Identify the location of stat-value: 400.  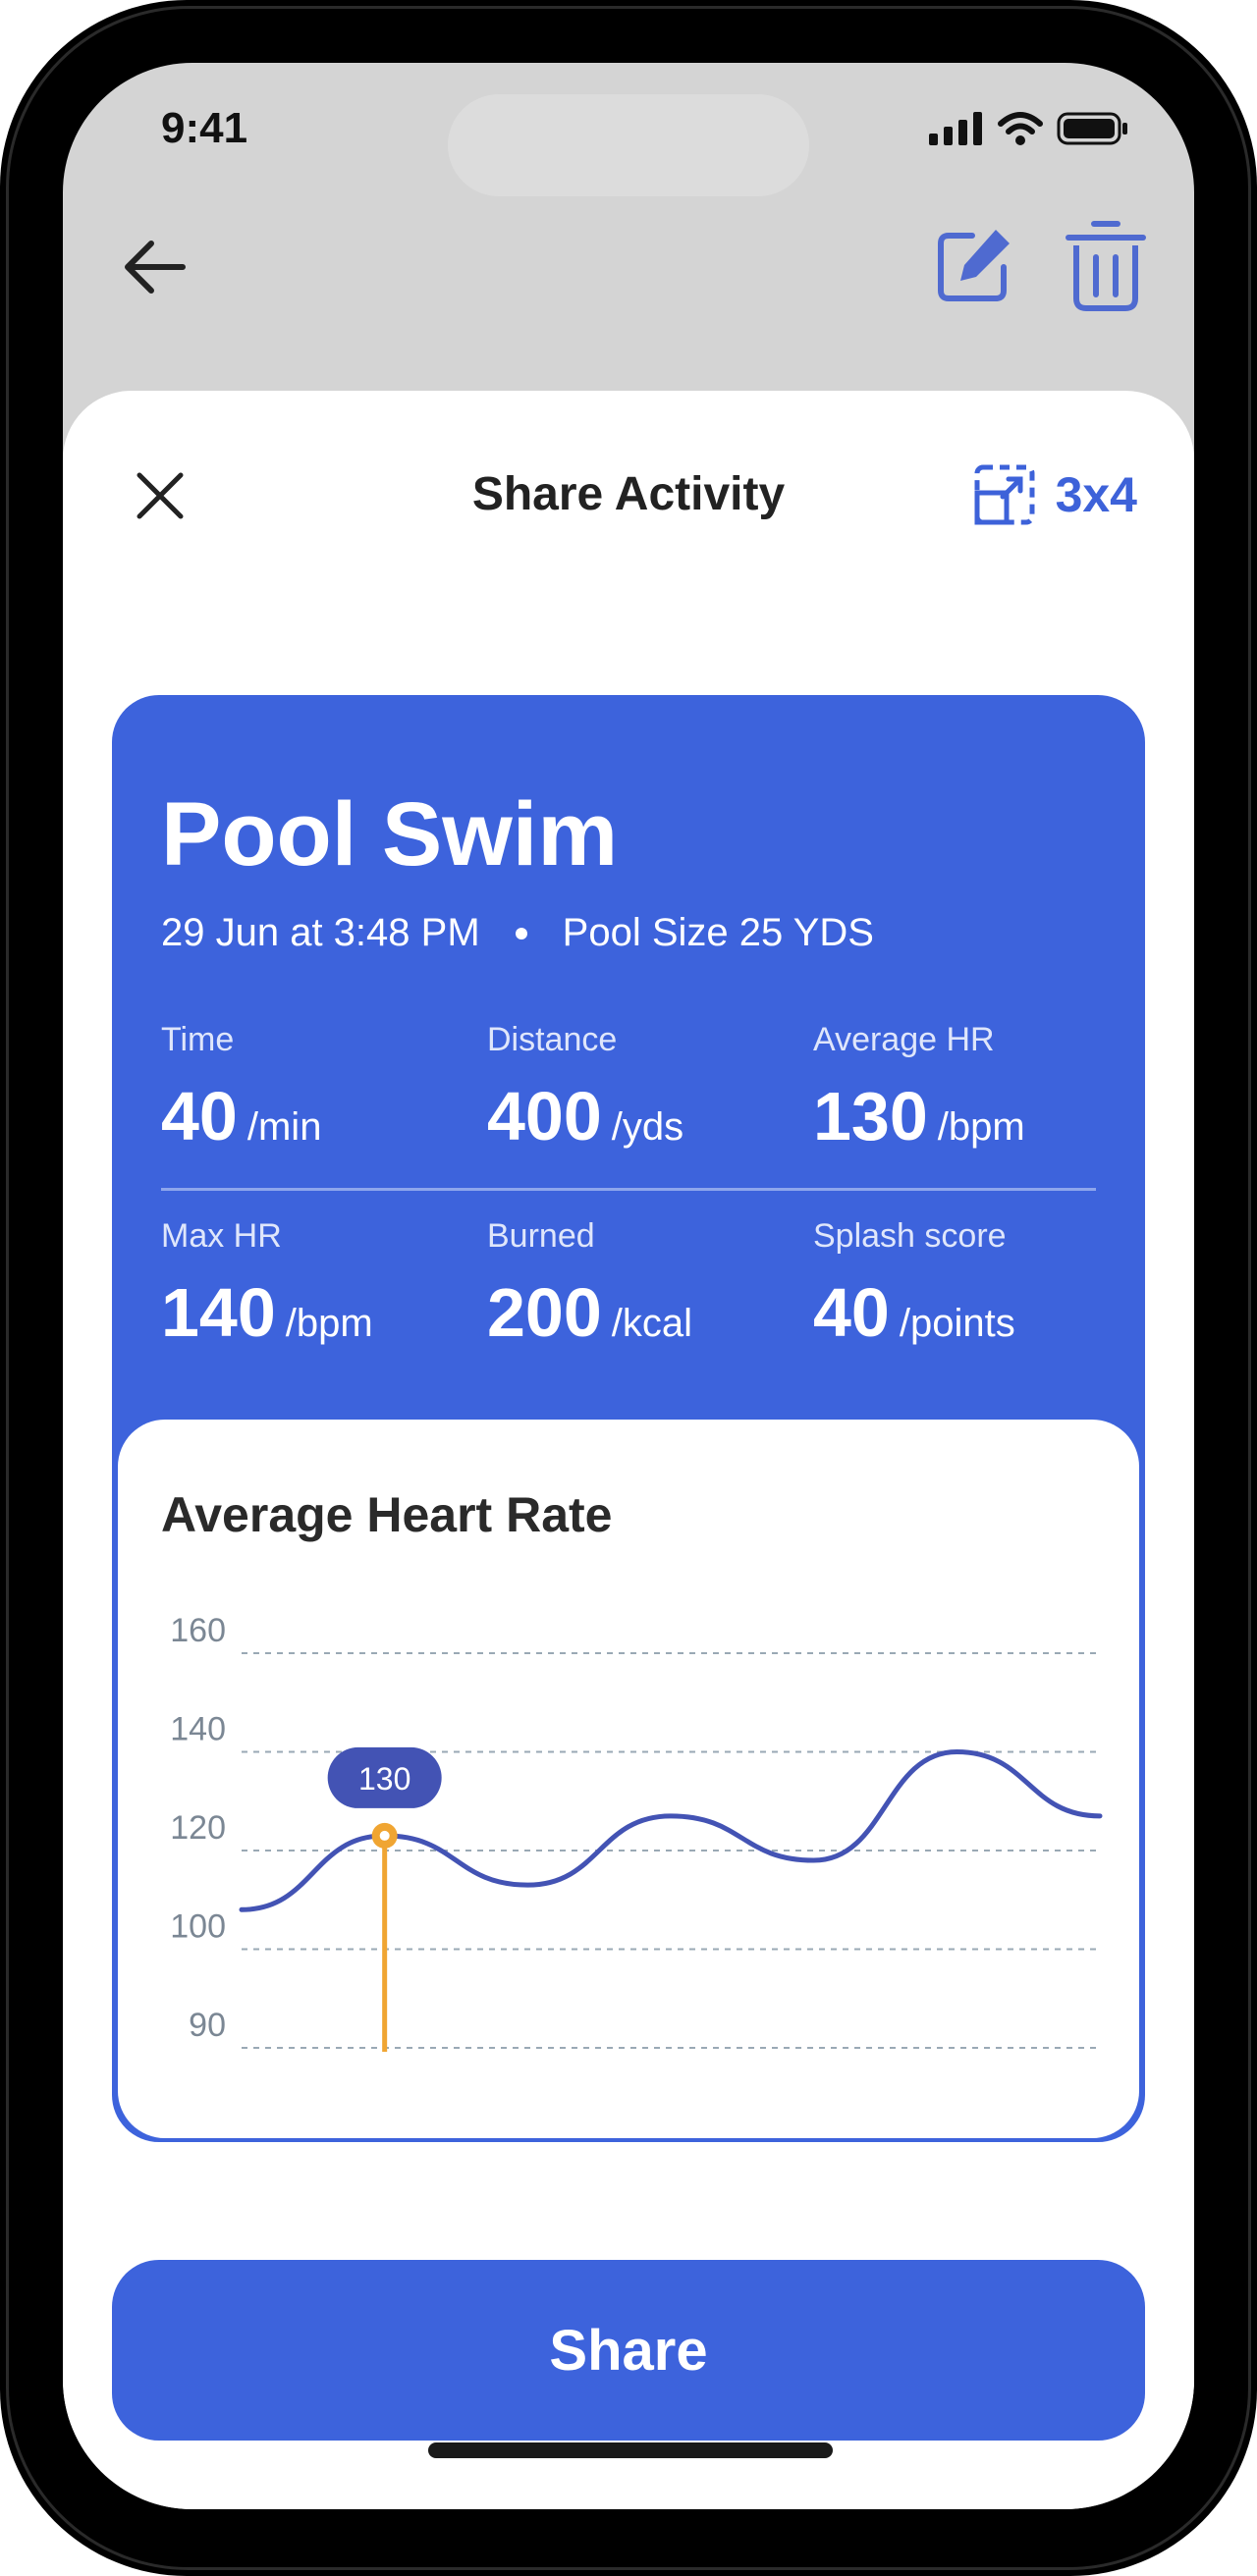
(544, 1116).